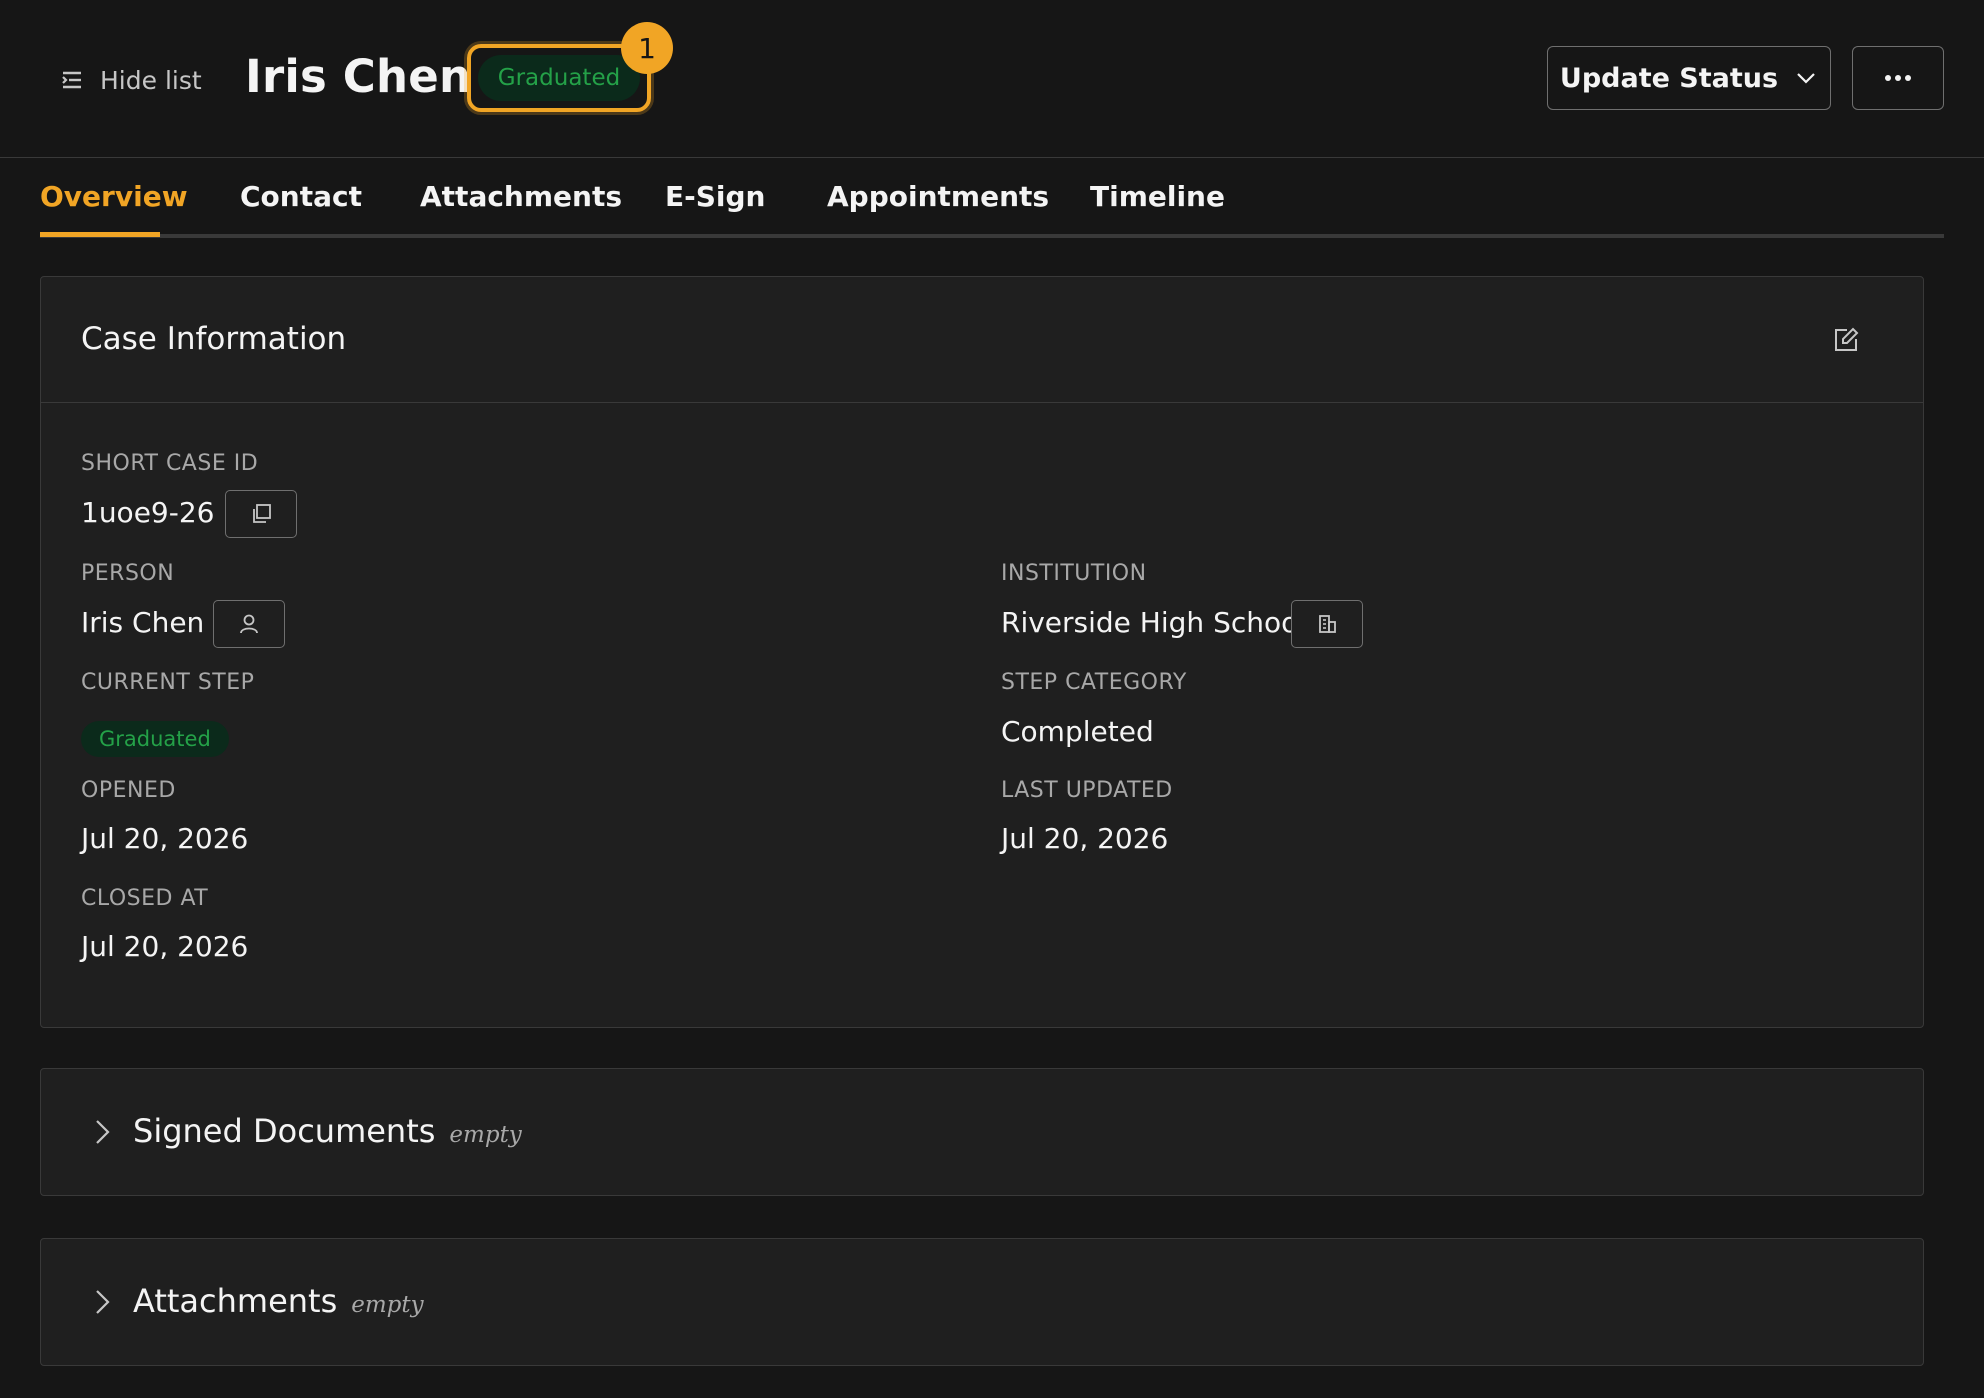 This screenshot has width=1984, height=1398. Describe the element at coordinates (155, 739) in the screenshot. I see `current-step-tag: Graduated` at that location.